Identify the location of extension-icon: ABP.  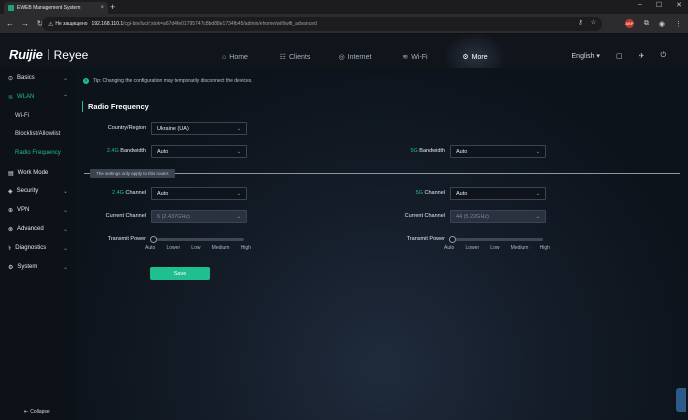
(629, 23).